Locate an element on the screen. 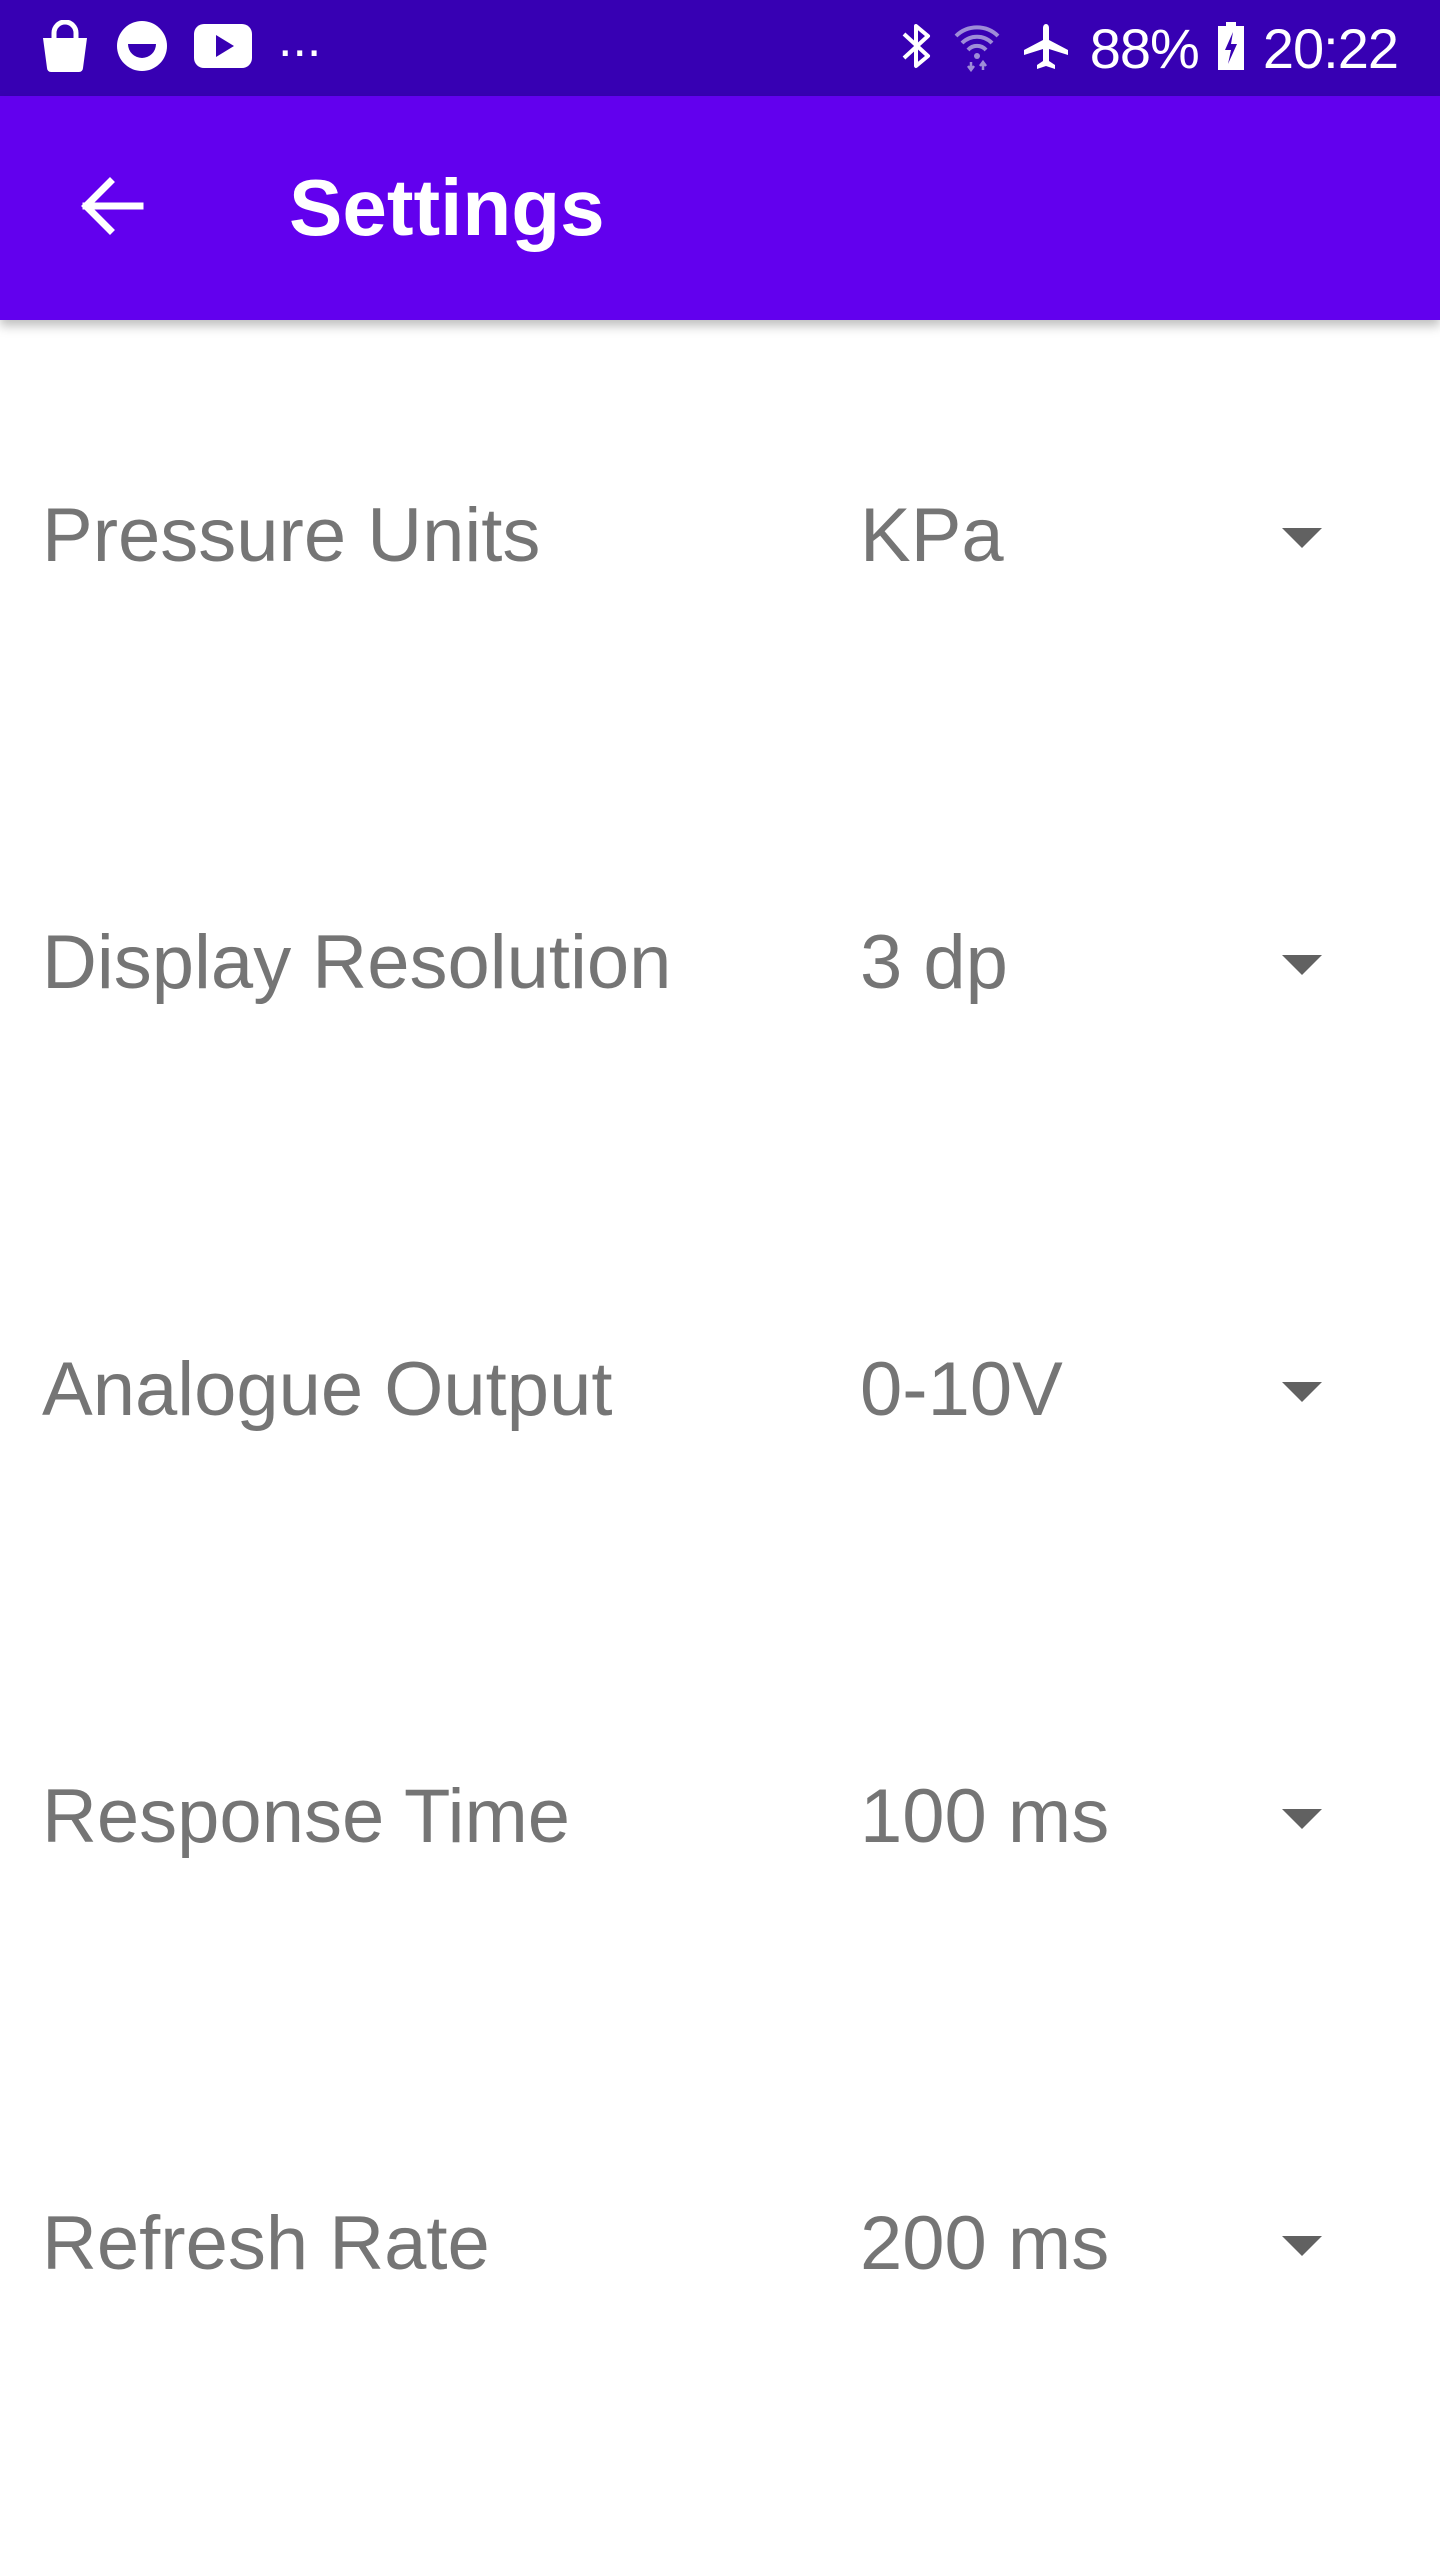 This screenshot has height=2560, width=1440. dropdown-value: 3 dp is located at coordinates (934, 962).